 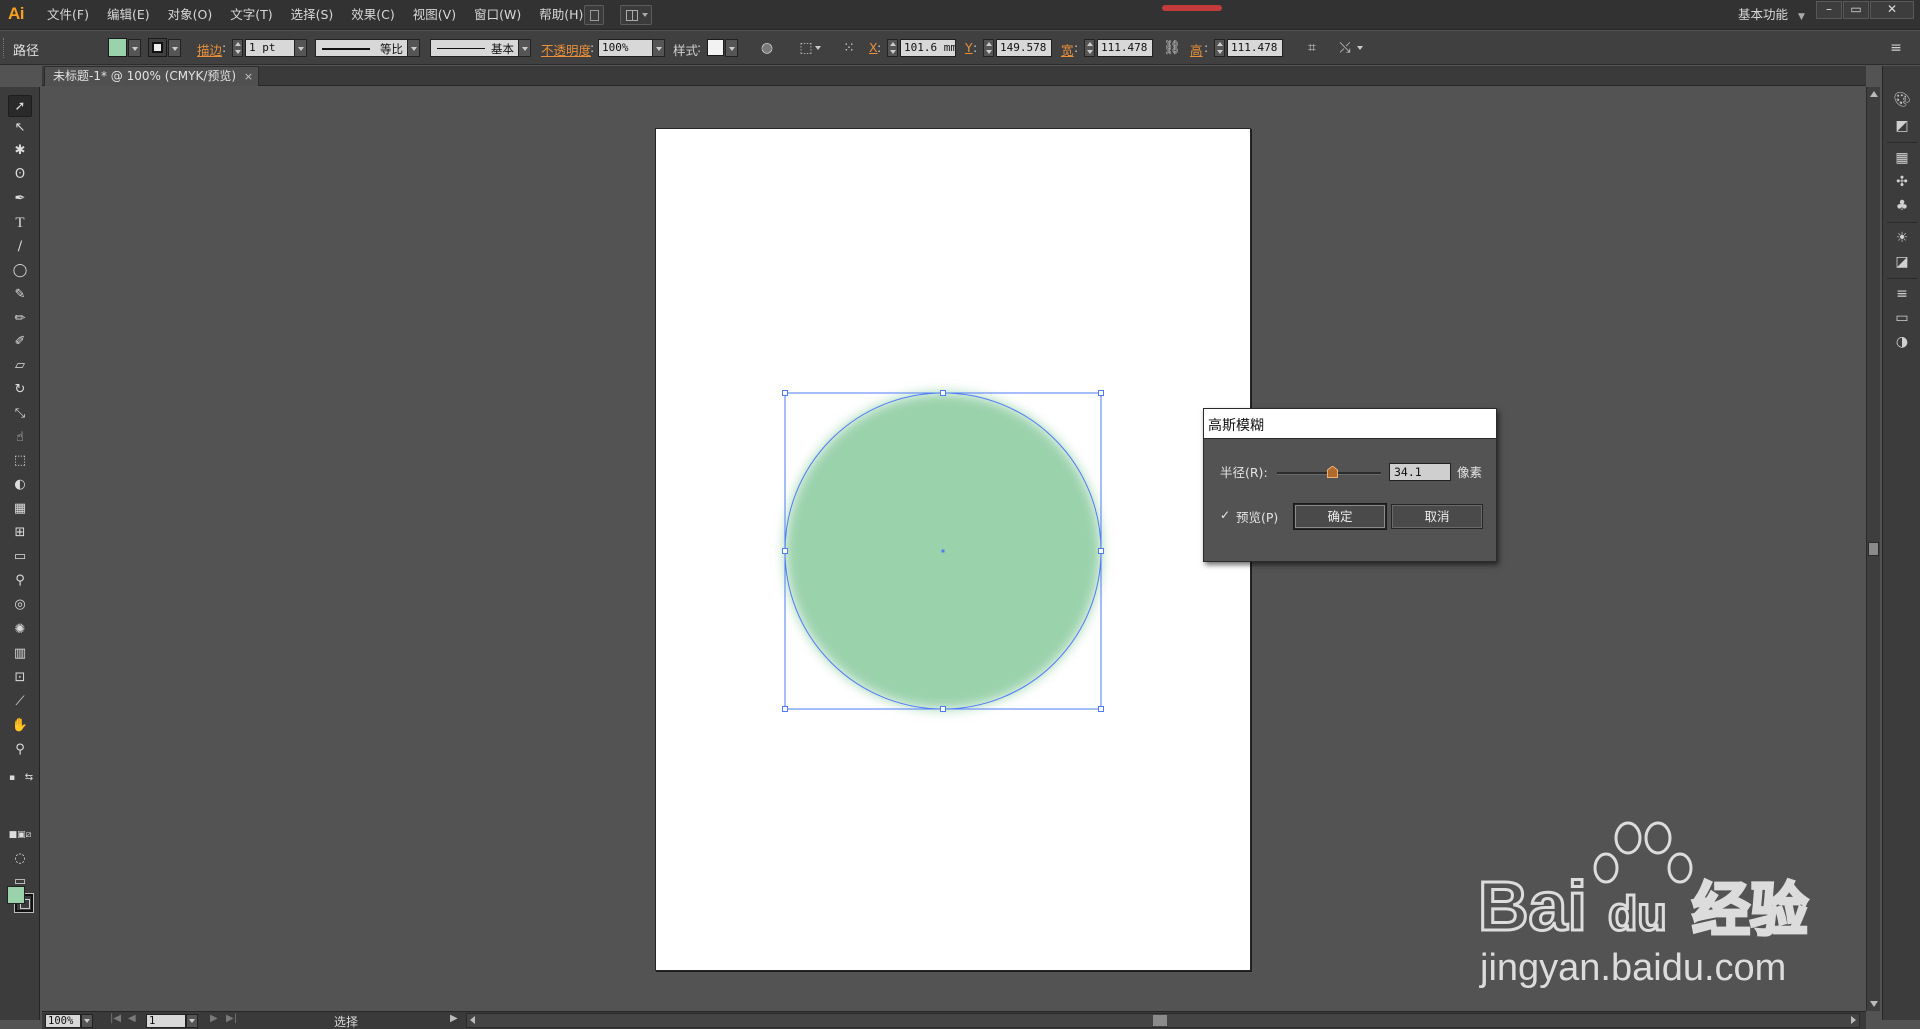 I want to click on x-stepper, so click(x=892, y=48).